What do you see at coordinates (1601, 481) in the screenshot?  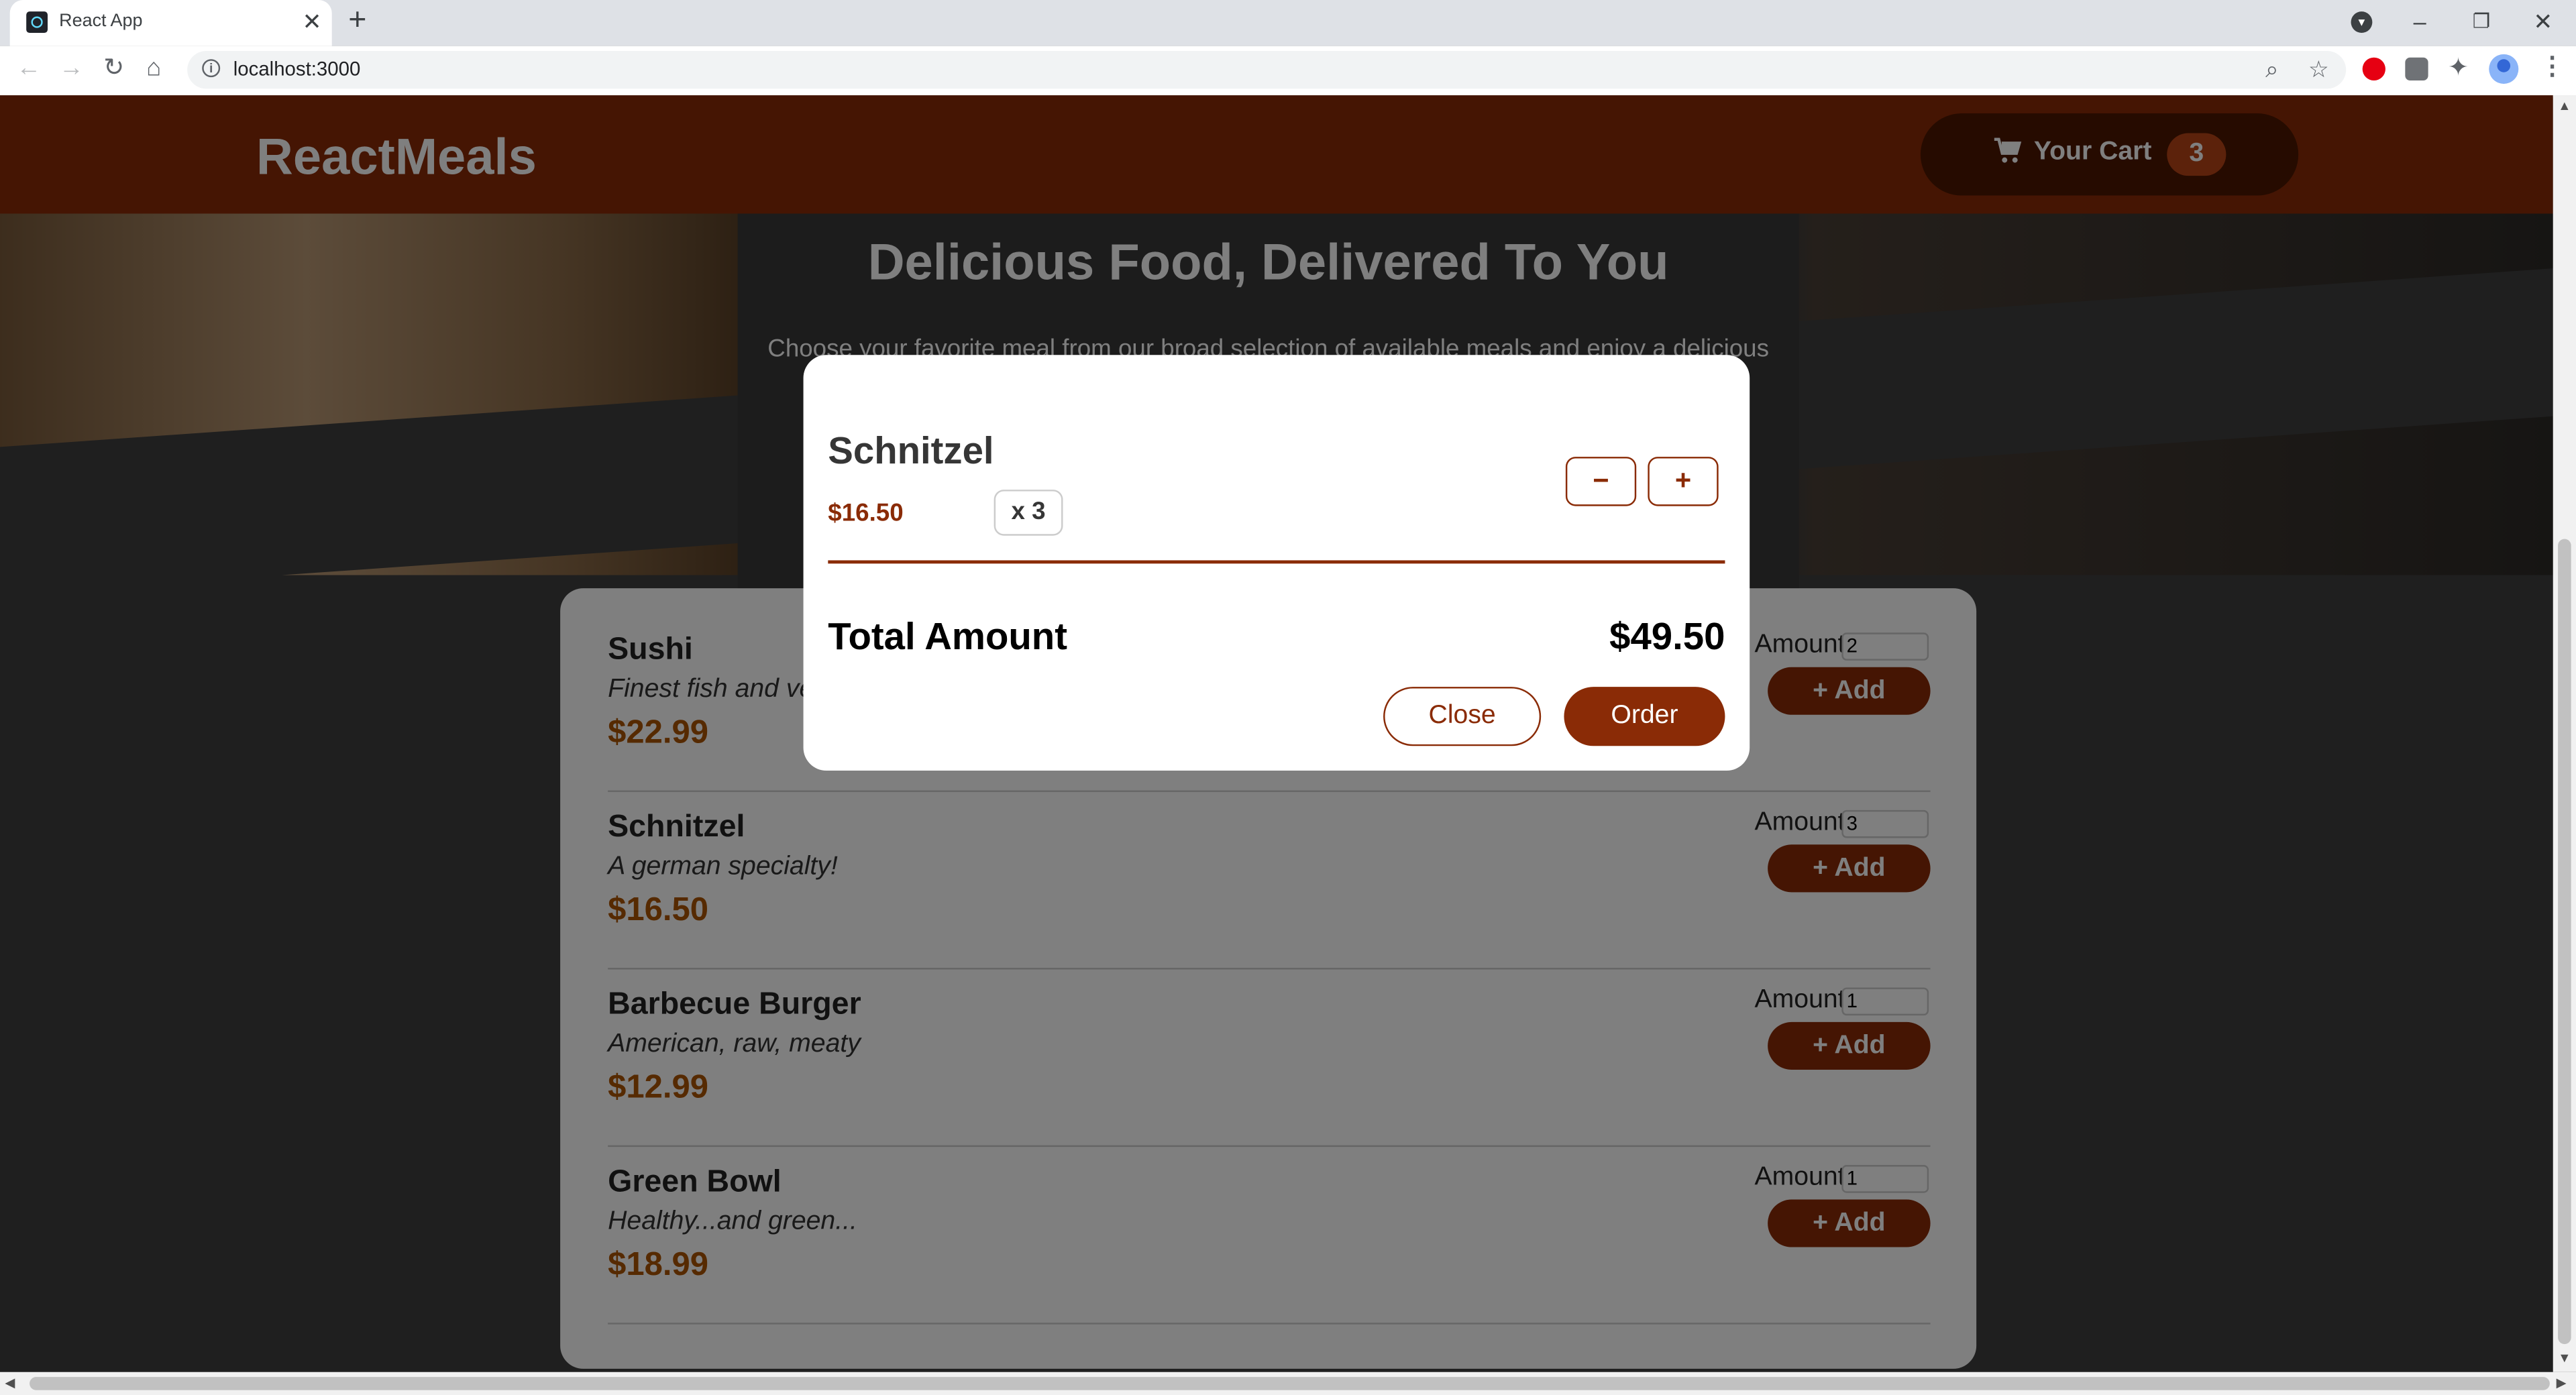 I see `decrease-quantity-button: −` at bounding box center [1601, 481].